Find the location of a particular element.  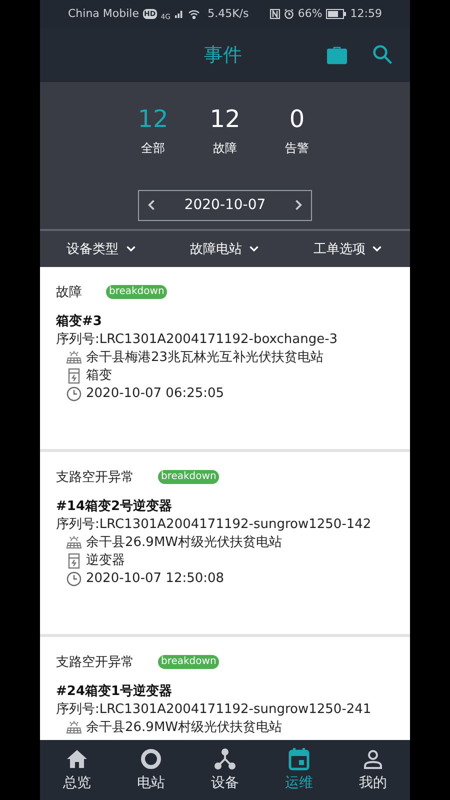

device-name: 箱变#3 is located at coordinates (79, 322).